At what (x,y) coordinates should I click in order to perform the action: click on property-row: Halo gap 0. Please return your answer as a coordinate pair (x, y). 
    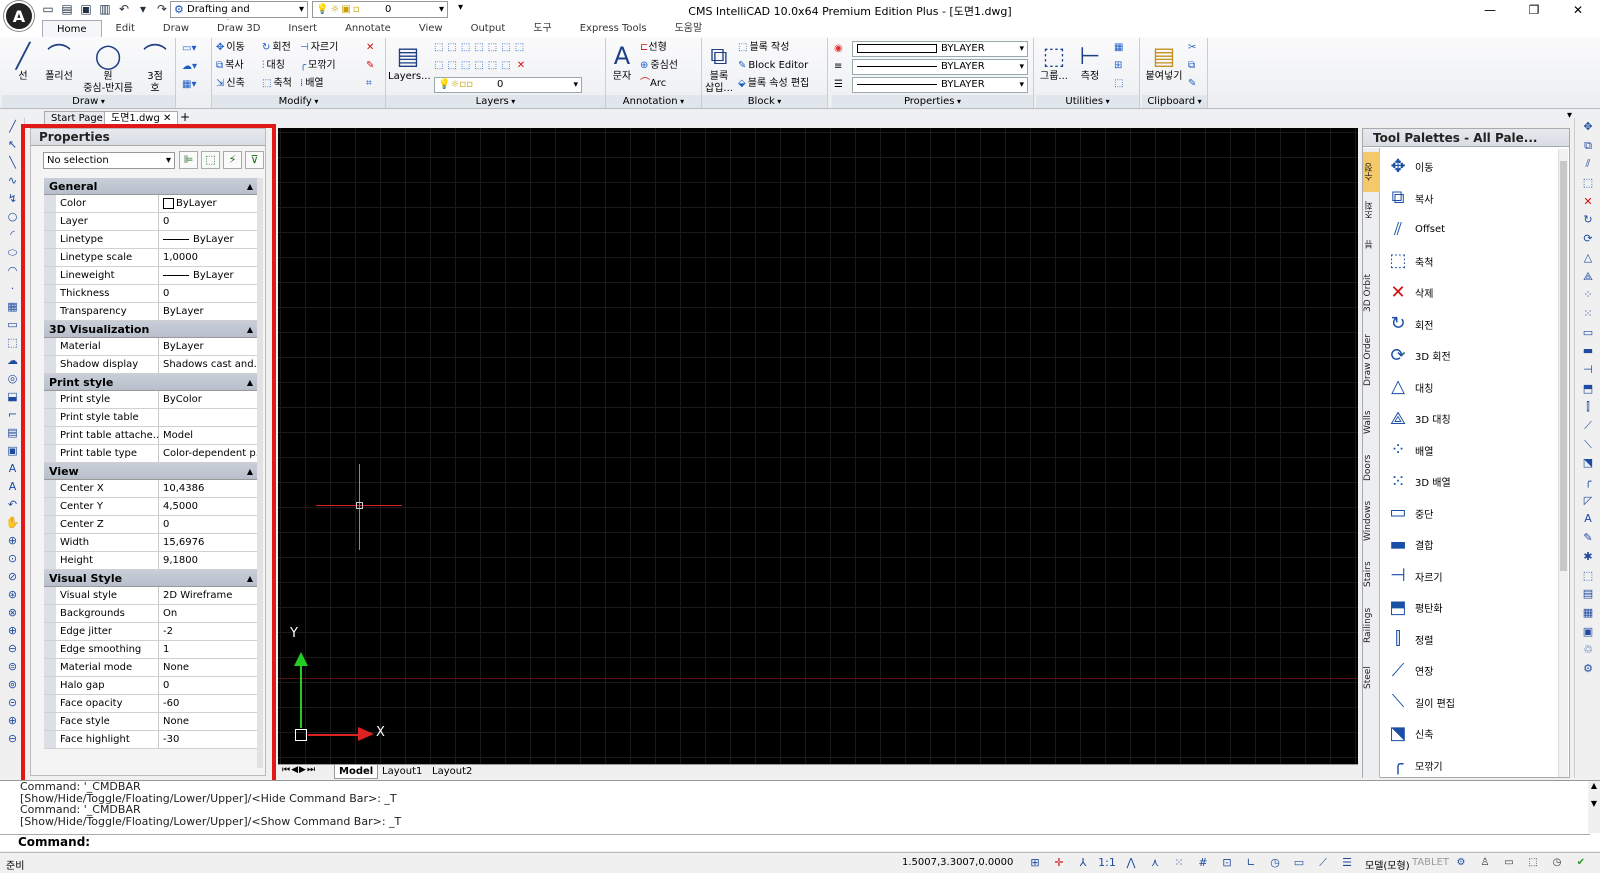
    Looking at the image, I should click on (151, 686).